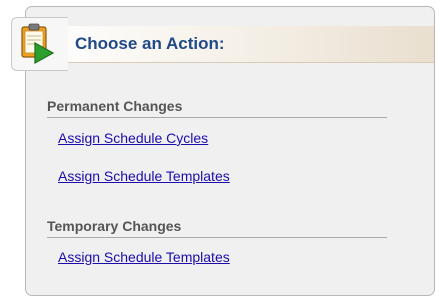 The width and height of the screenshot is (440, 301). What do you see at coordinates (150, 43) in the screenshot?
I see `panel-title: Choose an Action:` at bounding box center [150, 43].